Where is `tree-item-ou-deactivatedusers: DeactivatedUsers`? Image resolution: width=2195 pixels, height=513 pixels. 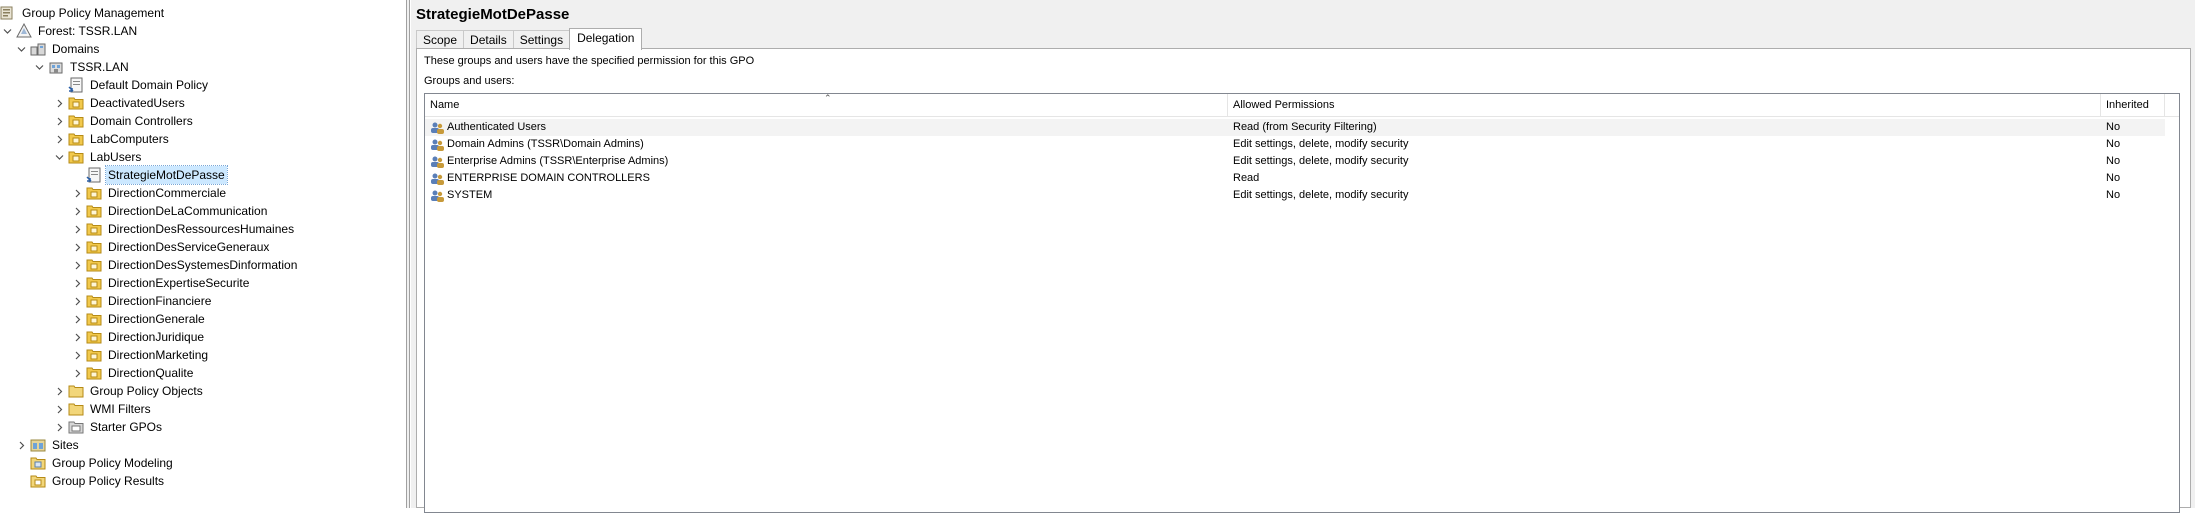 tree-item-ou-deactivatedusers: DeactivatedUsers is located at coordinates (119, 103).